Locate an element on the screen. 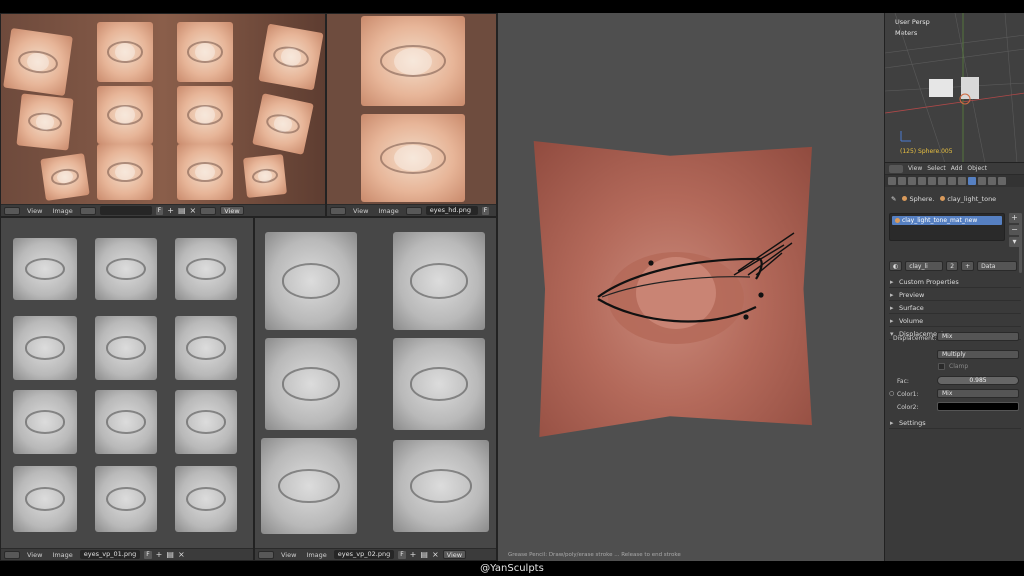 This screenshot has height=576, width=1024. blend-mode-select: Multiply is located at coordinates (978, 354).